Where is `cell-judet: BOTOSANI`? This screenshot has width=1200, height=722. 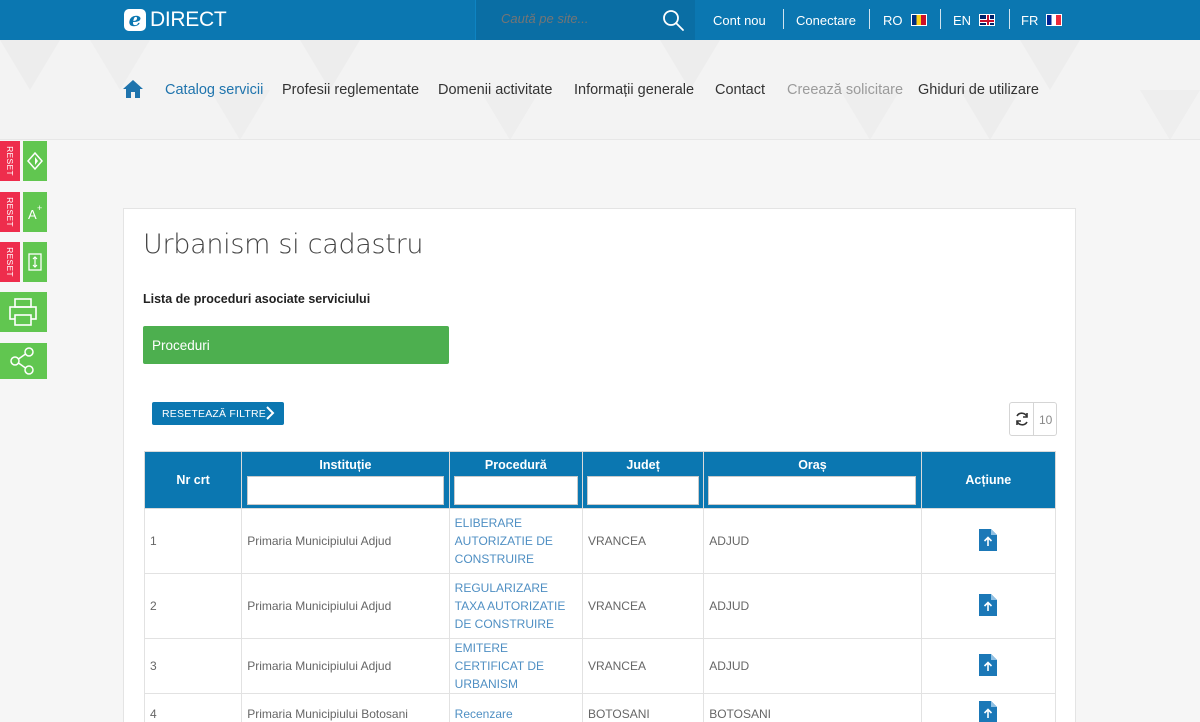 cell-judet: BOTOSANI is located at coordinates (643, 707).